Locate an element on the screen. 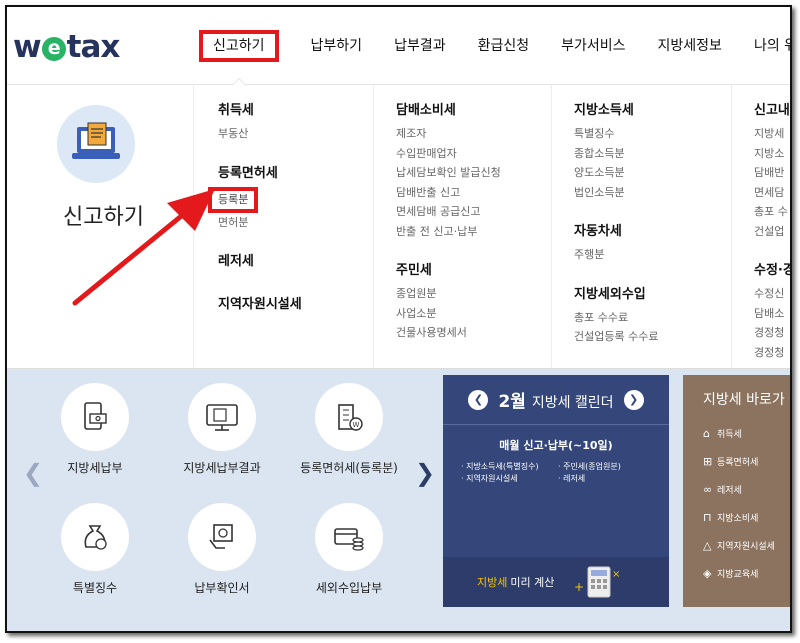  chevron-right-icon: ❯ is located at coordinates (425, 473).